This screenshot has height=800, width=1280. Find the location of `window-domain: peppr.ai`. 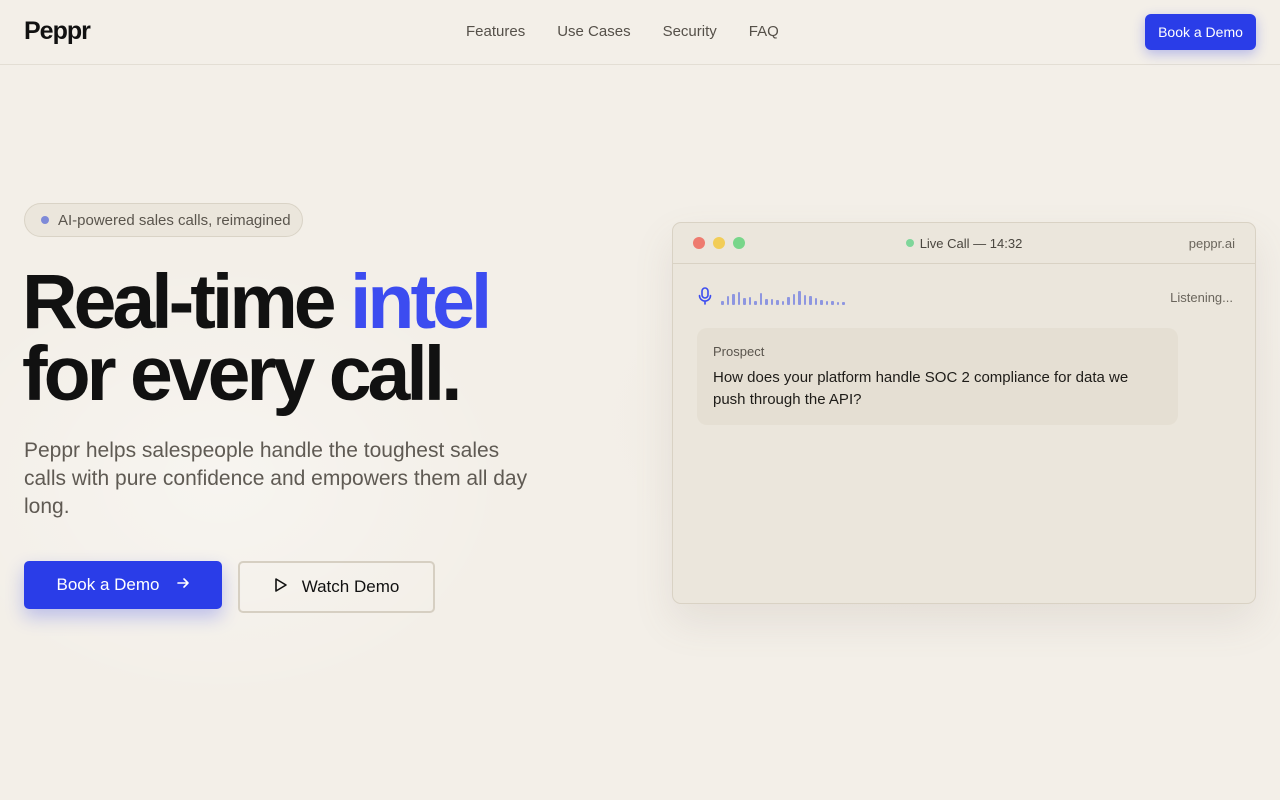

window-domain: peppr.ai is located at coordinates (1211, 243).